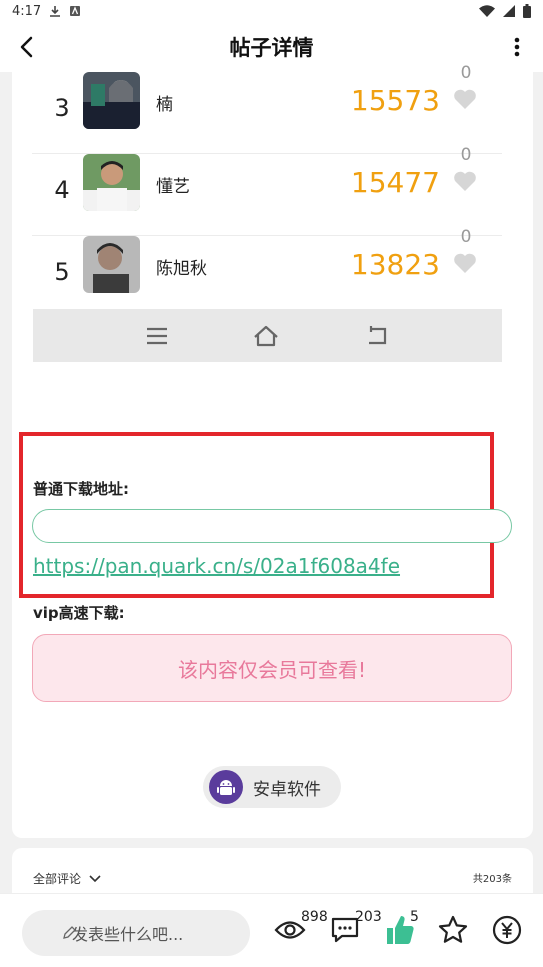 This screenshot has height=967, width=543. Describe the element at coordinates (267, 272) in the screenshot. I see `ranking-row: 5 陈旭秋 13823 0` at that location.